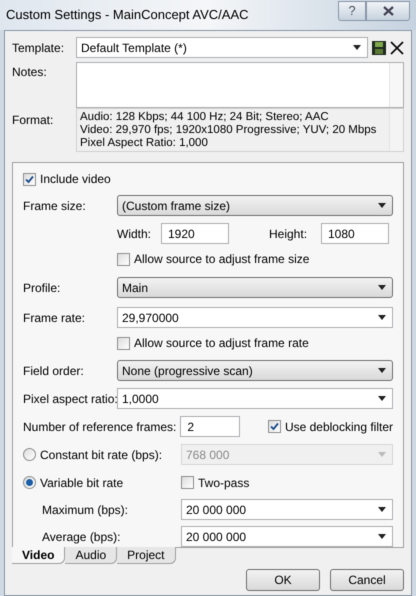 The image size is (416, 596). What do you see at coordinates (338, 427) in the screenshot?
I see `checkbox-label: Use deblocking filter` at bounding box center [338, 427].